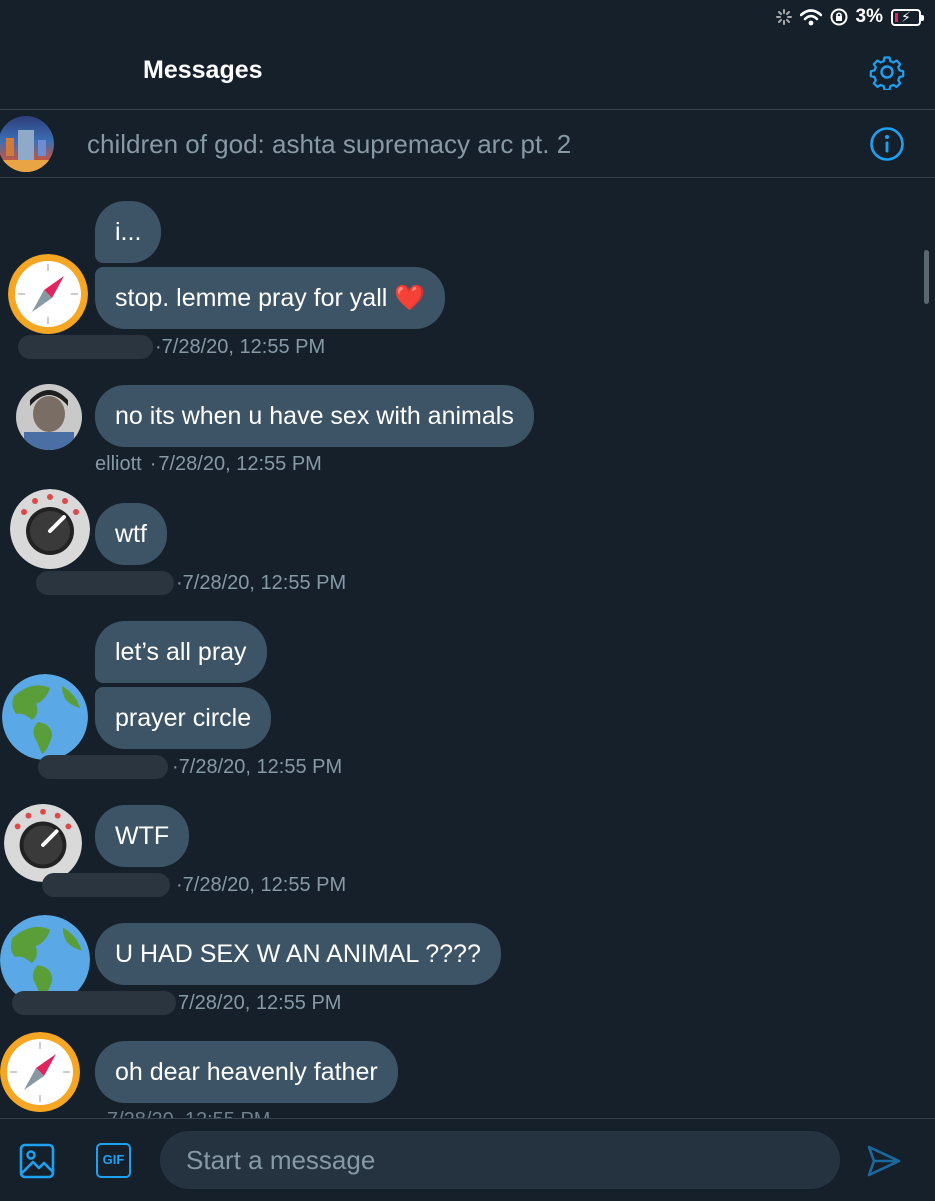 The height and width of the screenshot is (1201, 935). Describe the element at coordinates (183, 718) in the screenshot. I see `message-bubble: prayer circle` at that location.